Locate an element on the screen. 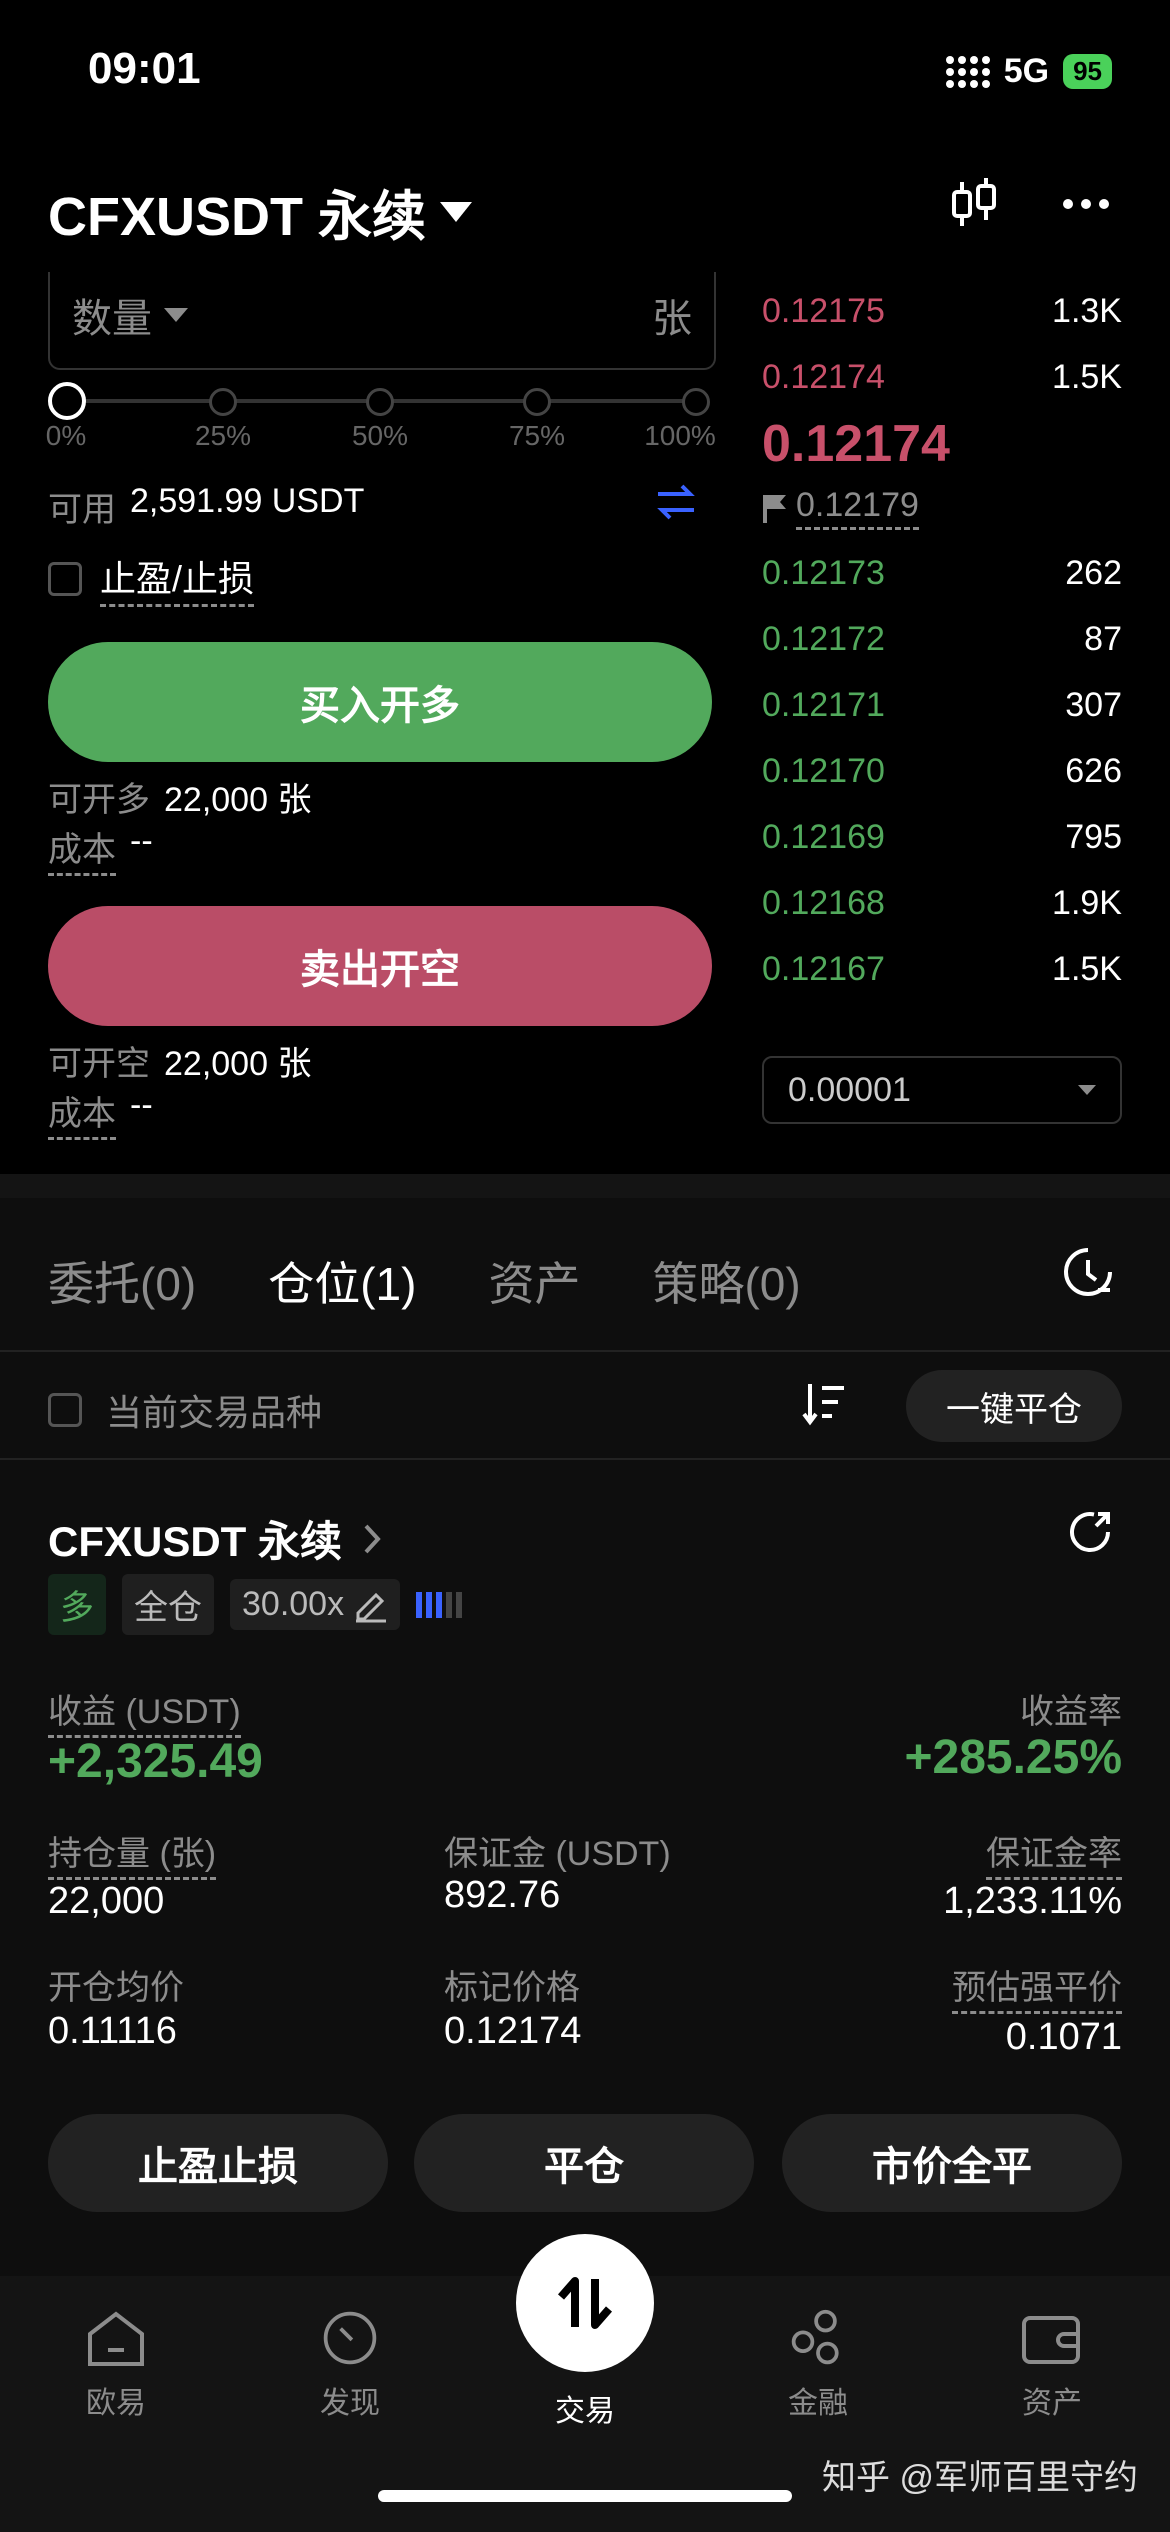 Image resolution: width=1170 pixels, height=2532 pixels. bid-price: 0.12172 is located at coordinates (823, 639).